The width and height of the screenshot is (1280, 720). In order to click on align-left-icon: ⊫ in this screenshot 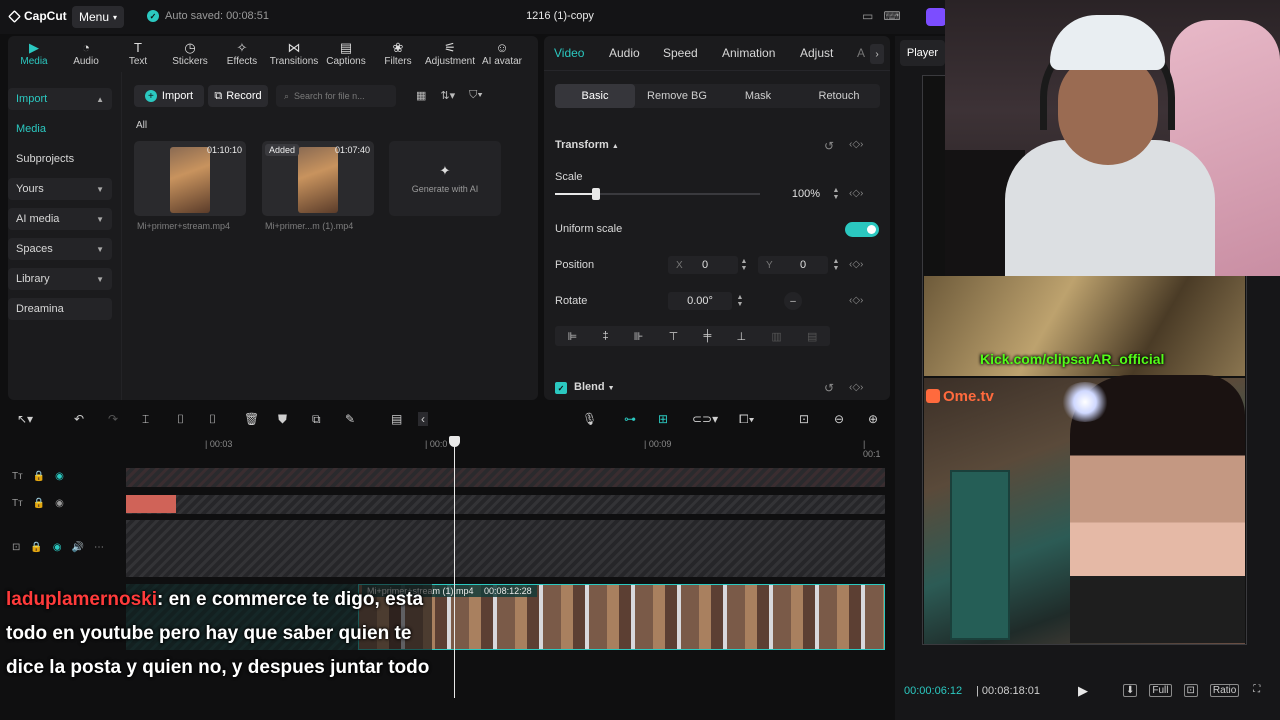, I will do `click(573, 336)`.